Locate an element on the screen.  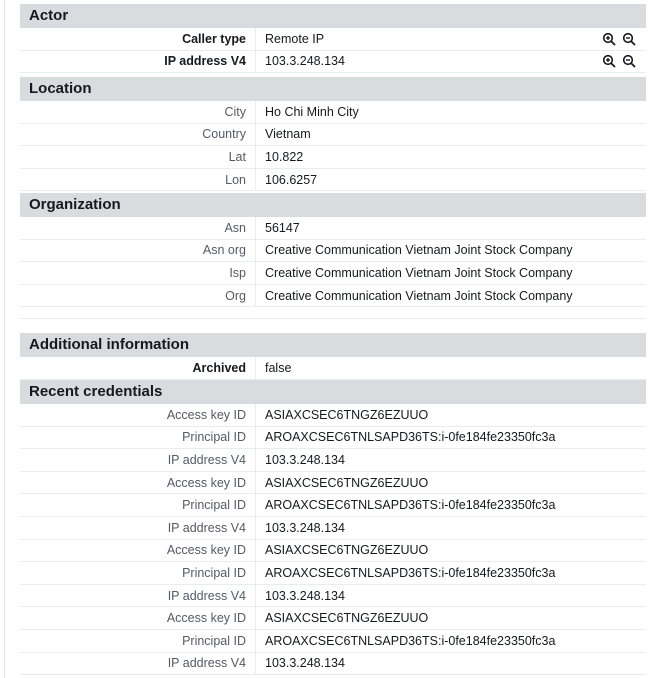
row-value: Remote IP is located at coordinates (295, 38).